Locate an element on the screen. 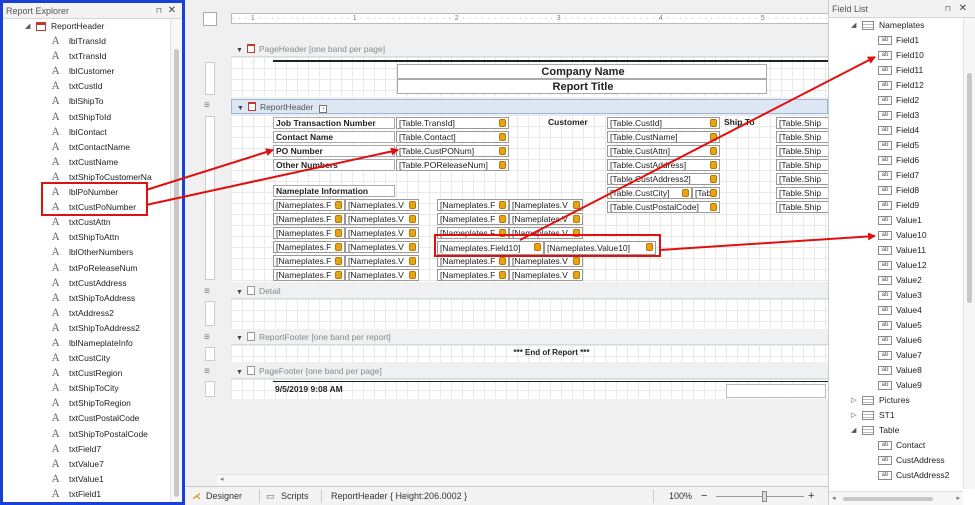 This screenshot has height=505, width=975. pin-icon: ⊓ is located at coordinates (159, 11).